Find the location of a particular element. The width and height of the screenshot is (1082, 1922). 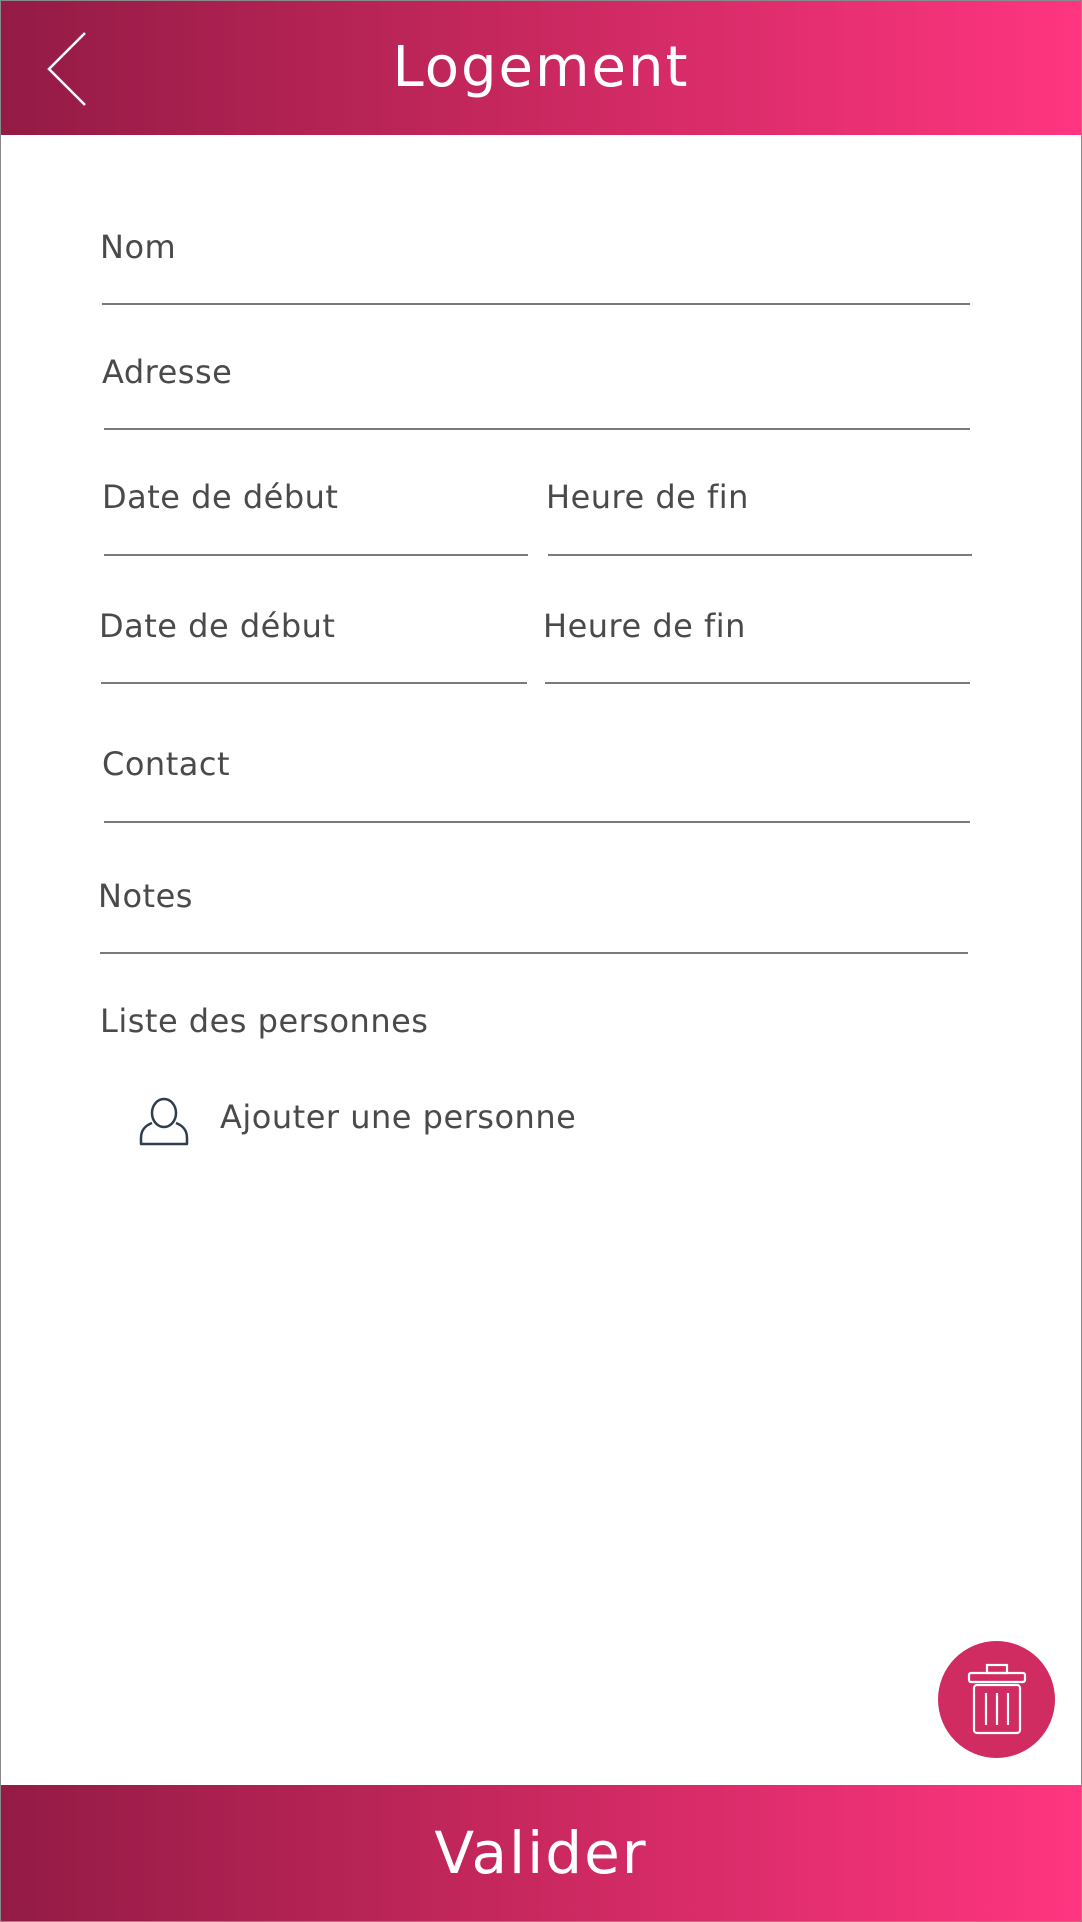

start-date-label-1: Date de début is located at coordinates (220, 497).